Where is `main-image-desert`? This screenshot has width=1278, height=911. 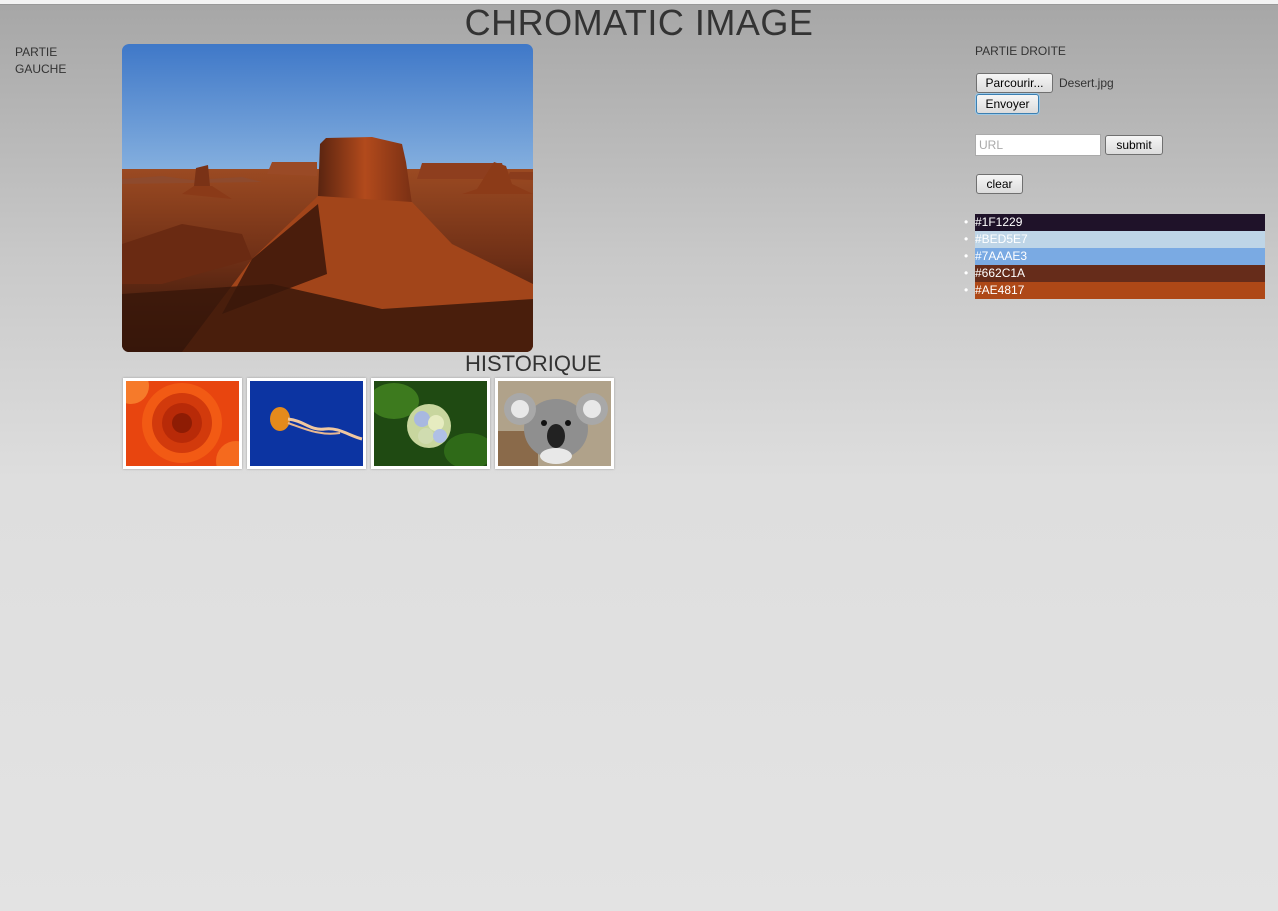
main-image-desert is located at coordinates (327, 198).